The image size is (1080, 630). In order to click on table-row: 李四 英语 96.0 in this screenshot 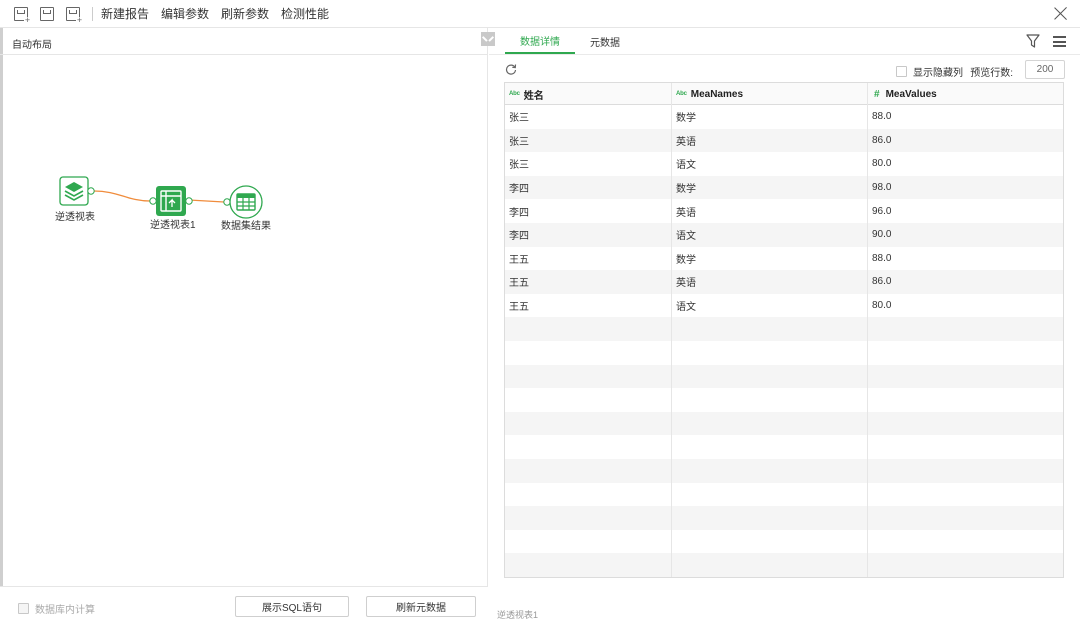, I will do `click(784, 211)`.